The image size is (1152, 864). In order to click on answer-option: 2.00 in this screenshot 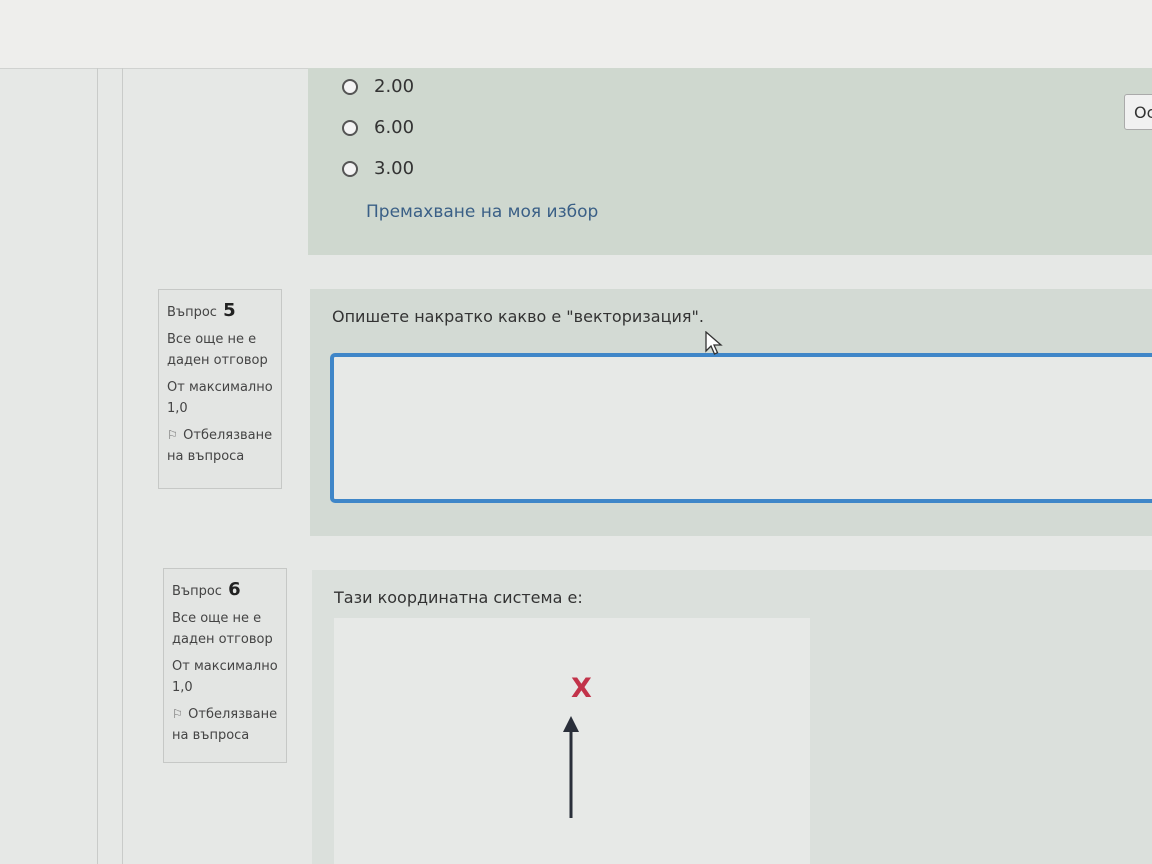, I will do `click(378, 86)`.